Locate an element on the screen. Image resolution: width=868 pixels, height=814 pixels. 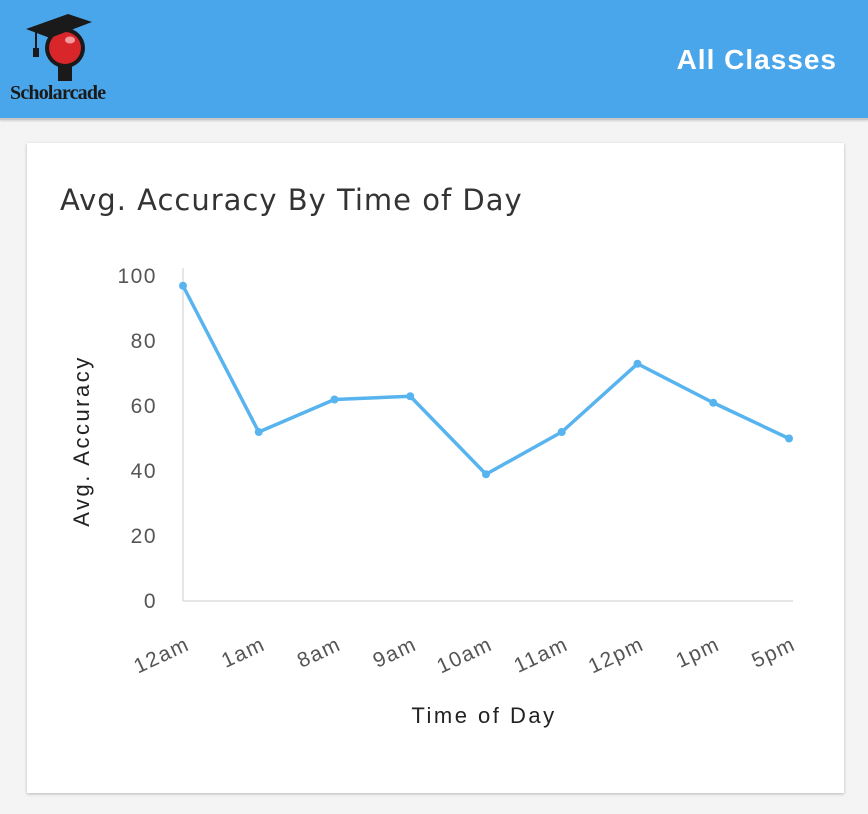
x-tick-labels: 12am 1am 8am 9am 10am 11am 12pm 1pm 5pm is located at coordinates (464, 656).